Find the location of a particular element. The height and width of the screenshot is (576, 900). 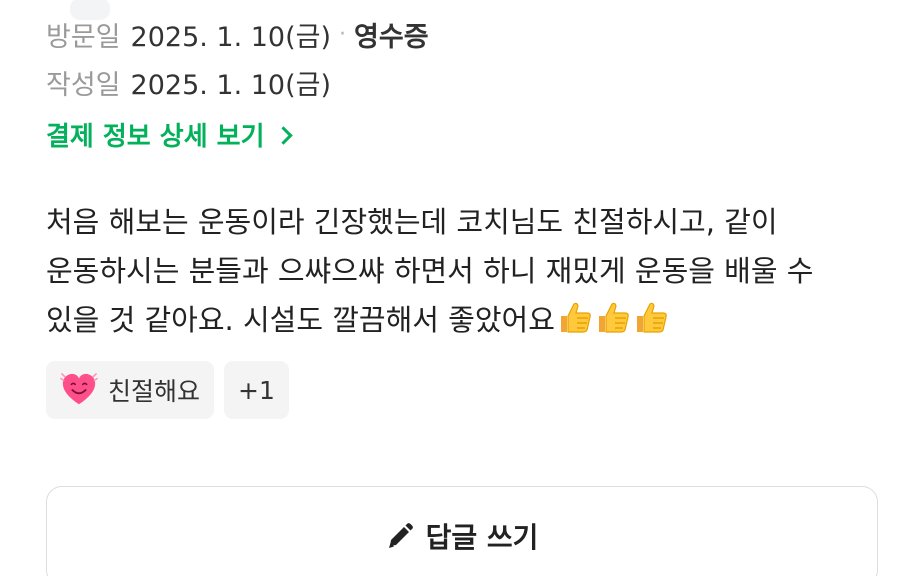

thumbs-up-emojis is located at coordinates (614, 318).